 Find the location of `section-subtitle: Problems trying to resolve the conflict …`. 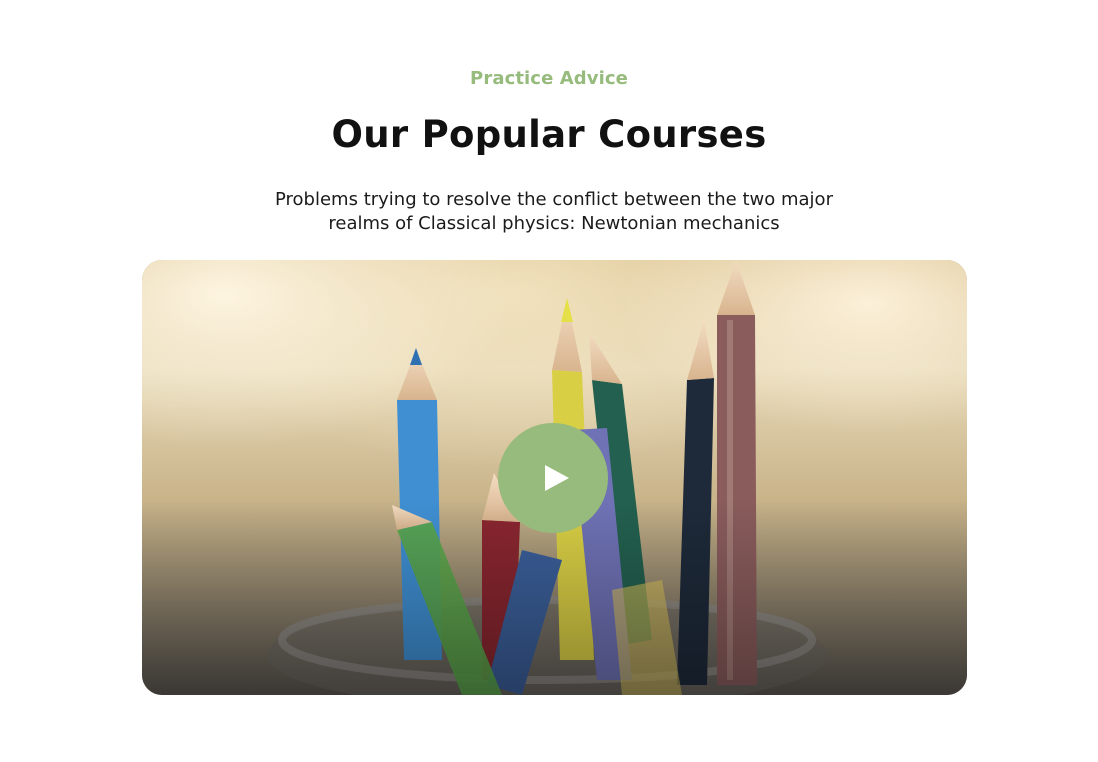

section-subtitle: Problems trying to resolve the conflict … is located at coordinates (554, 211).